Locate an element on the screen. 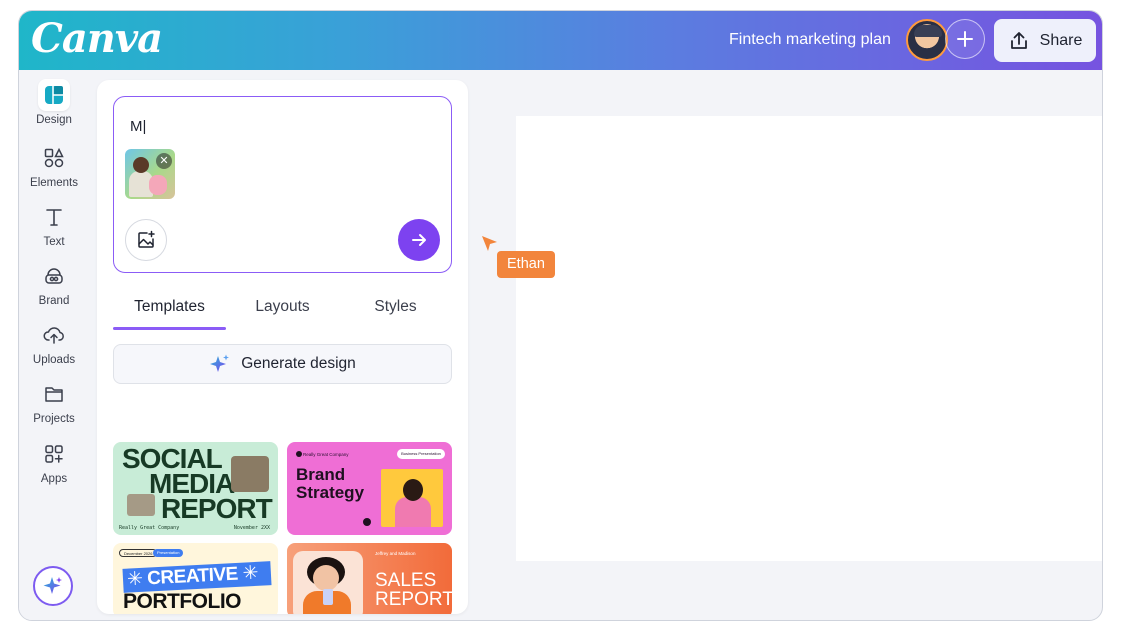 This screenshot has height=640, width=1130. top-bar: Canva Fintech marketing plan Share is located at coordinates (560, 40).